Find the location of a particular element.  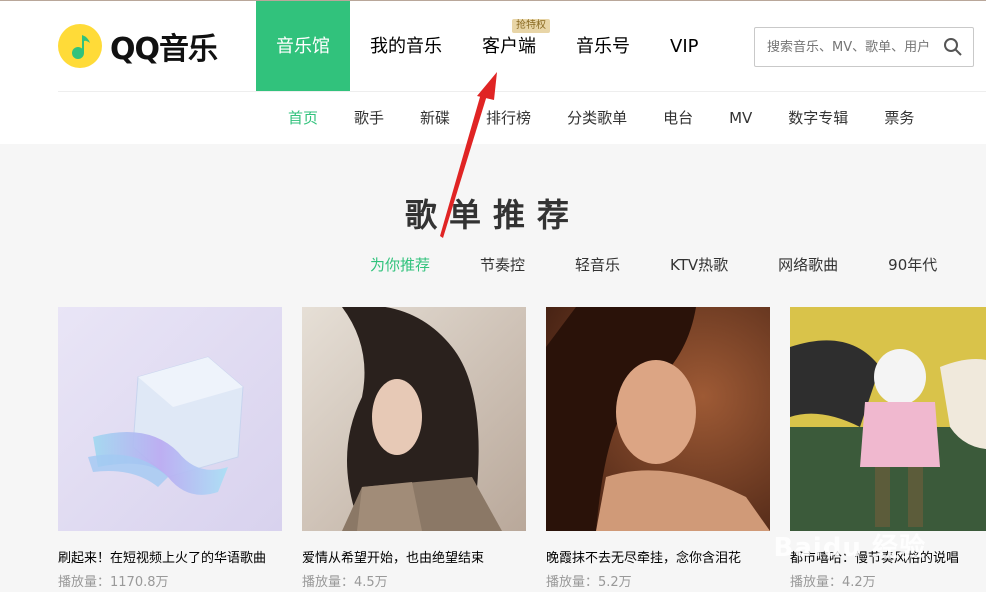

nav-label: VIP is located at coordinates (684, 46).